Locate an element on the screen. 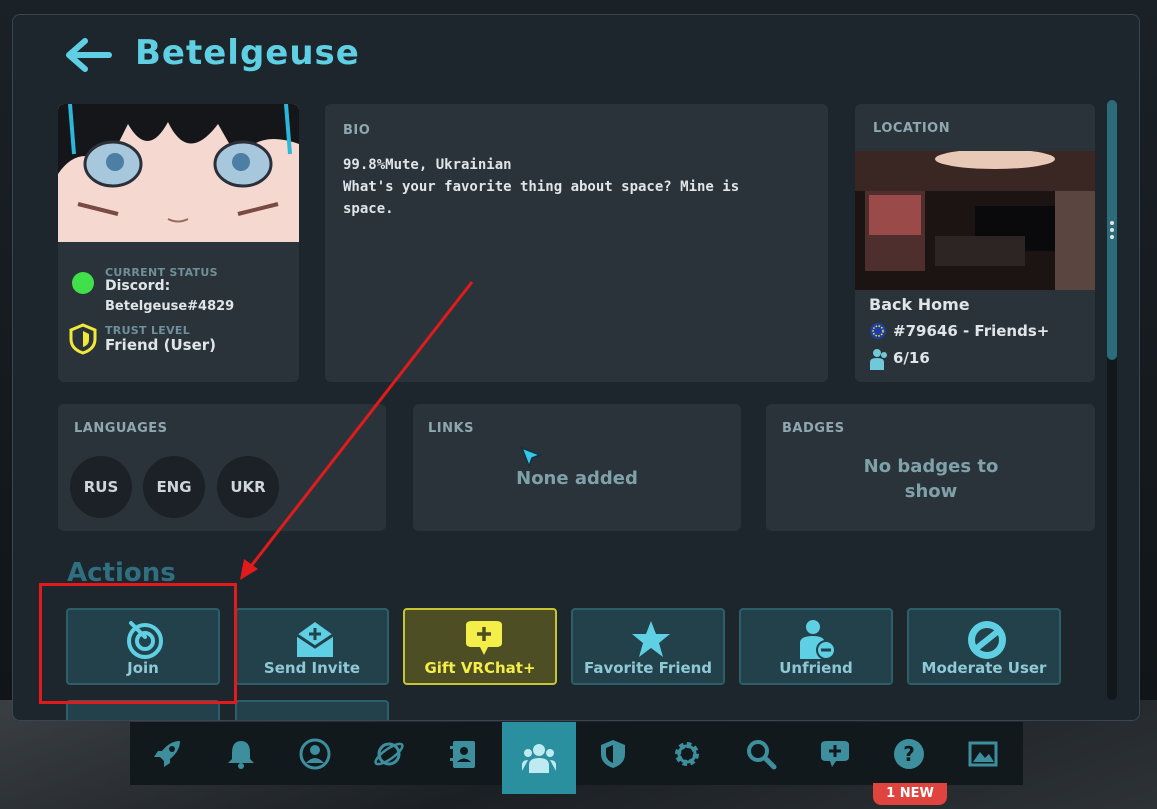  tb-profile is located at coordinates (315, 753).